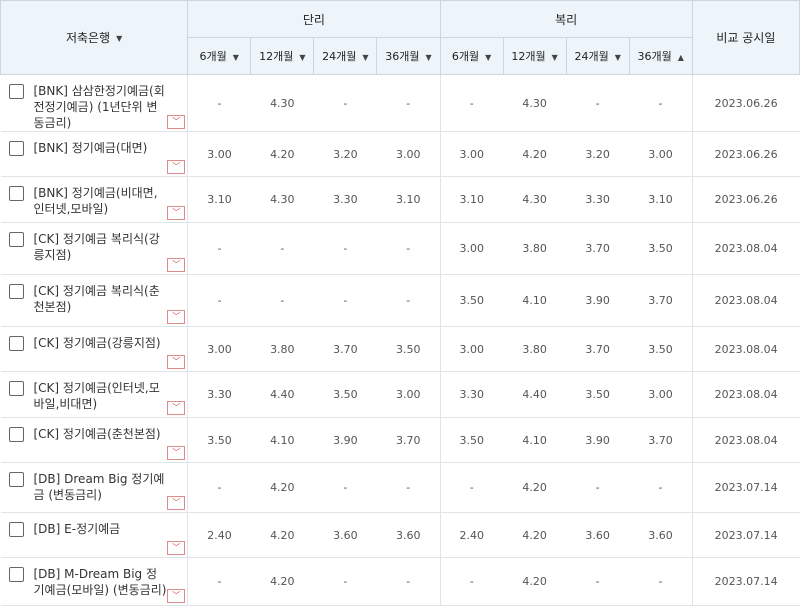 This screenshot has width=800, height=606. I want to click on compound-12m-header: 12개월 ▼, so click(534, 56).